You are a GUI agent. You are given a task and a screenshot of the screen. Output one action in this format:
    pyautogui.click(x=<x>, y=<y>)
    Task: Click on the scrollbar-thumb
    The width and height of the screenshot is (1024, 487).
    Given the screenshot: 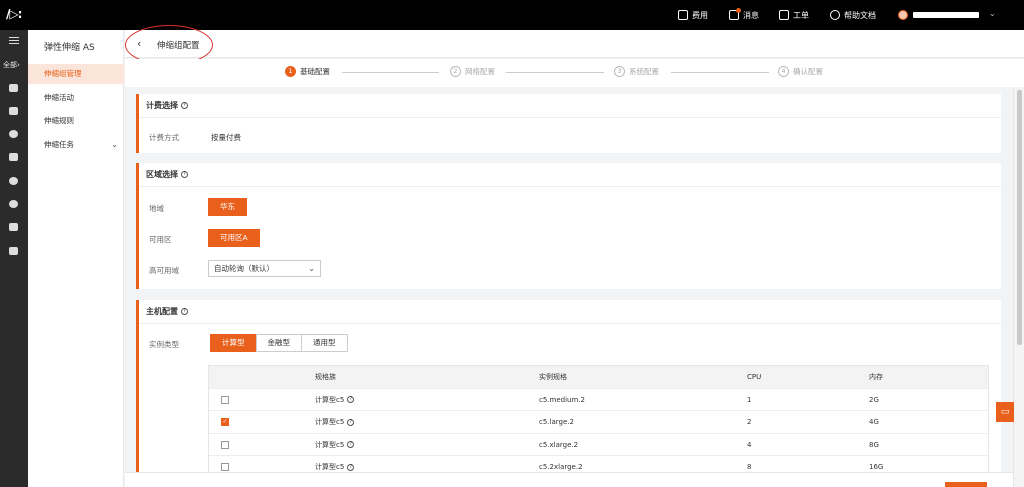 What is the action you would take?
    pyautogui.click(x=1019, y=217)
    